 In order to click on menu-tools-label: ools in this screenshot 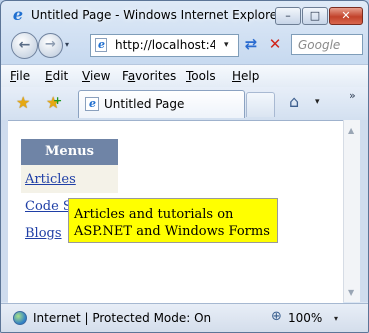, I will do `click(203, 76)`.